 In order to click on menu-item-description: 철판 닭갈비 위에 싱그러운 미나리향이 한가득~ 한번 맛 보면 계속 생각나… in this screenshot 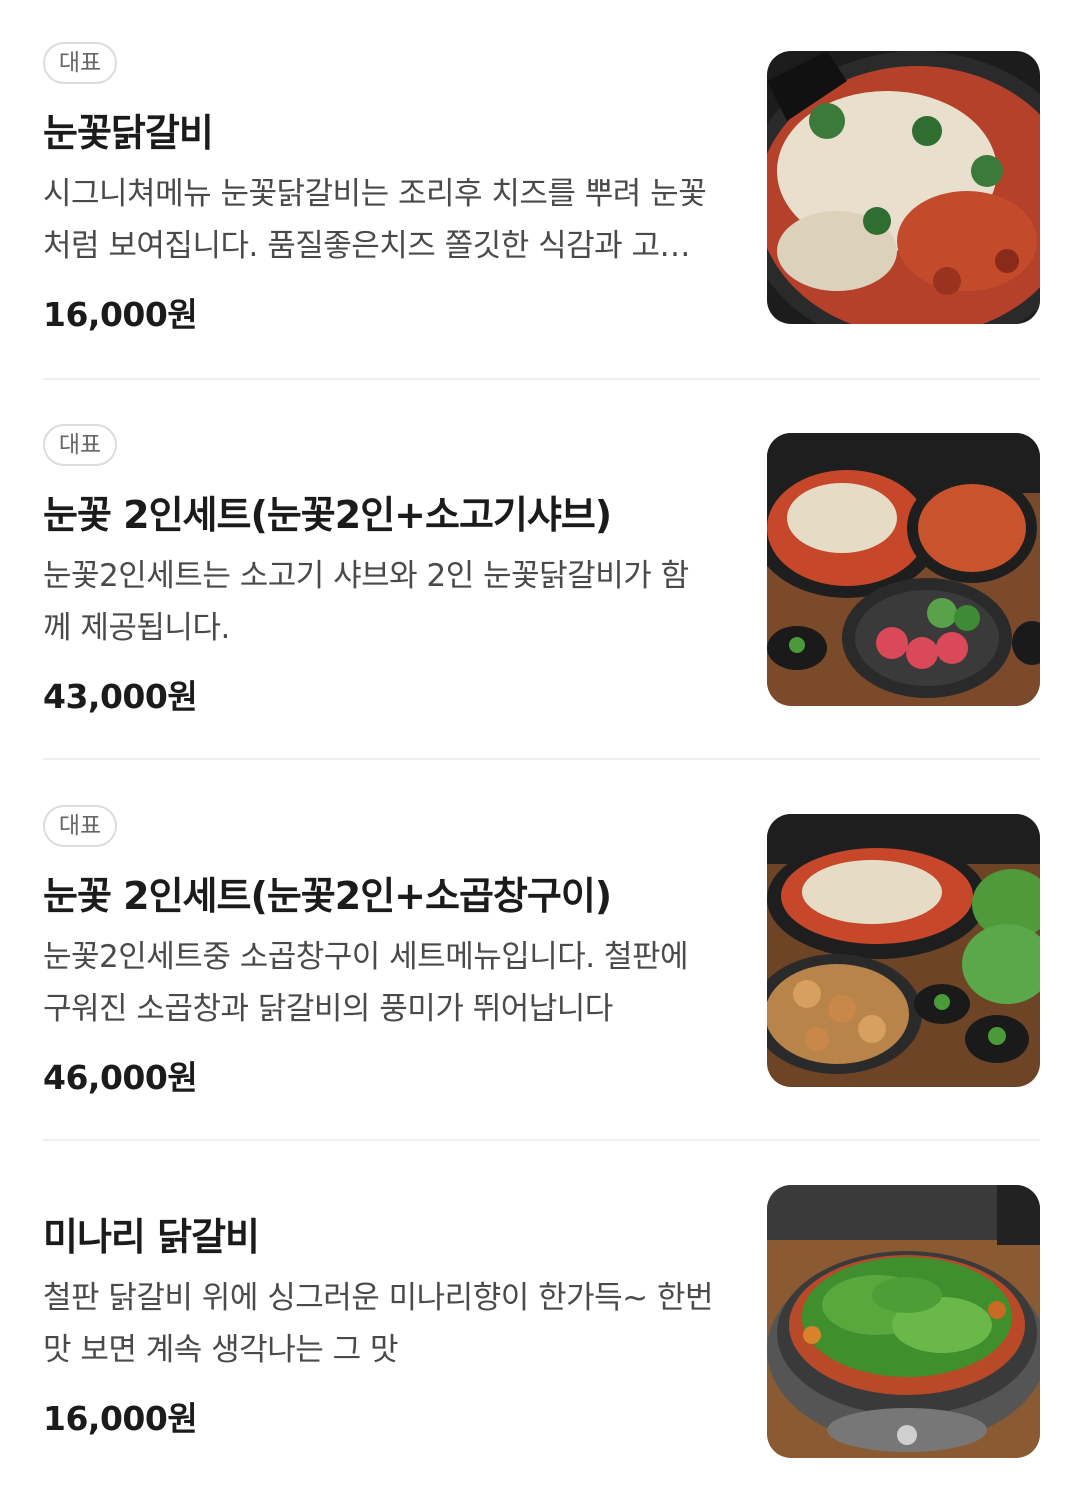, I will do `click(378, 1324)`.